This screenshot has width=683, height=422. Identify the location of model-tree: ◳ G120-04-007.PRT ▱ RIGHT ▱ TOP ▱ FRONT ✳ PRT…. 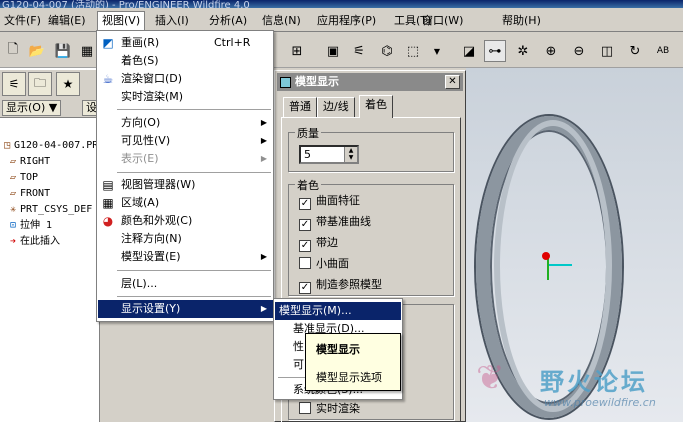
(49, 194).